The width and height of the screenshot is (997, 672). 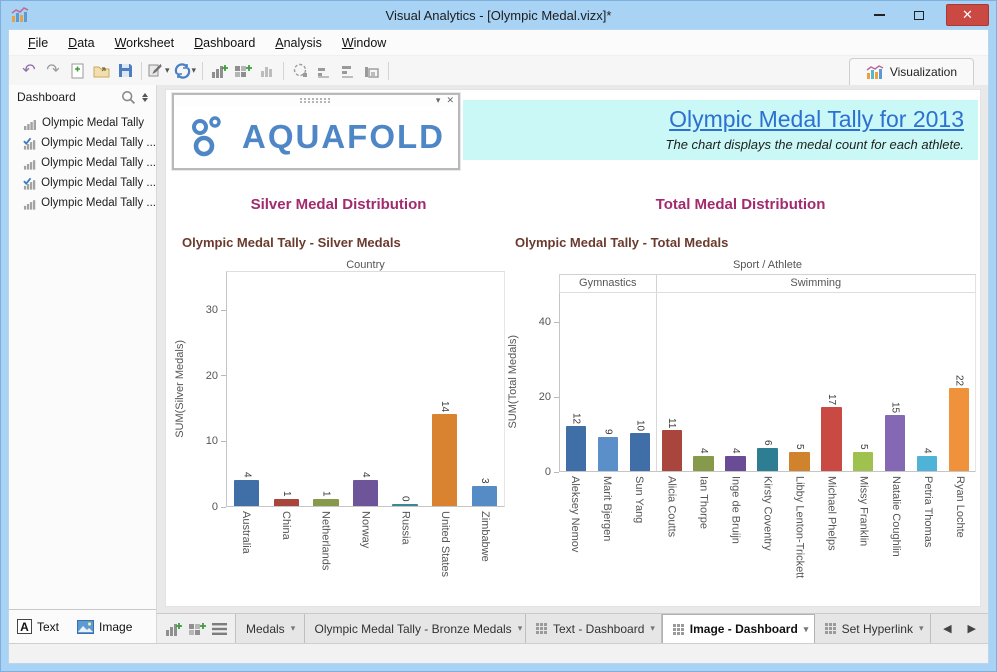 I want to click on new-worksheet-button, so click(x=219, y=71).